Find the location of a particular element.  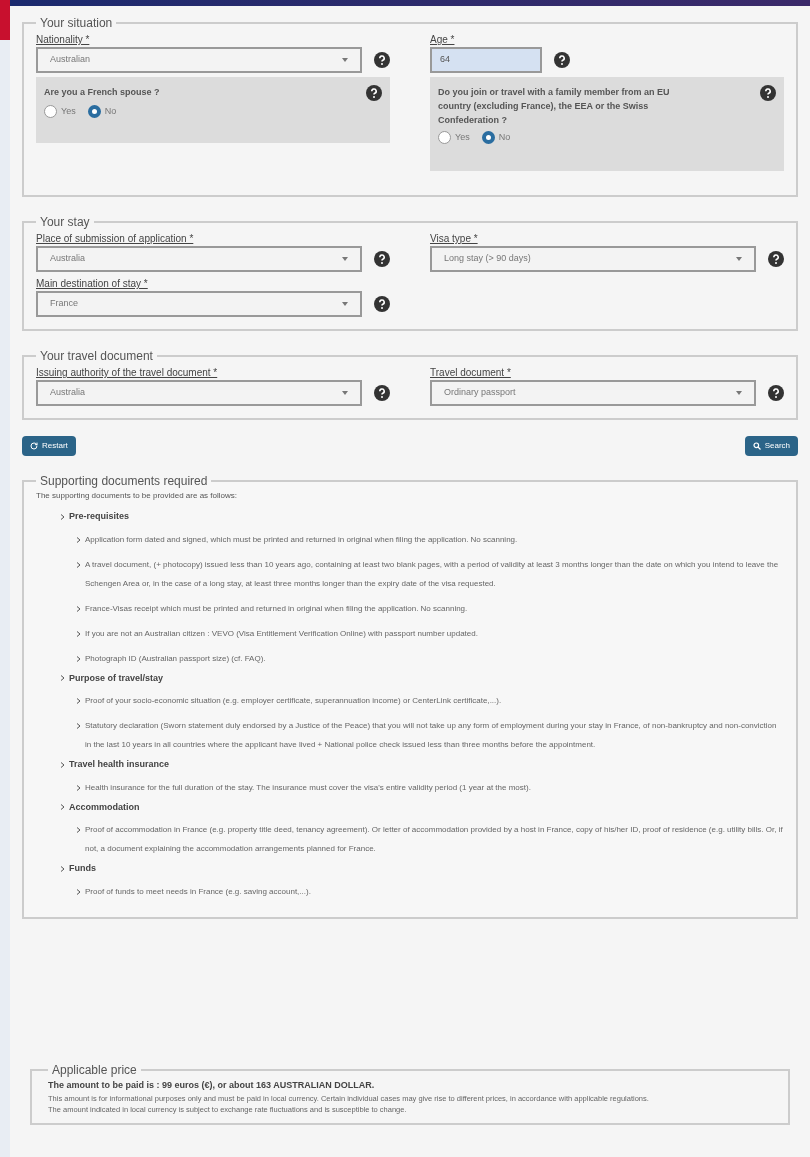

amount-text: The amount to be paid is : 99 euros (€), or about 163 AUSTRALIAN DOLLAR. is located at coordinates (212, 1085).